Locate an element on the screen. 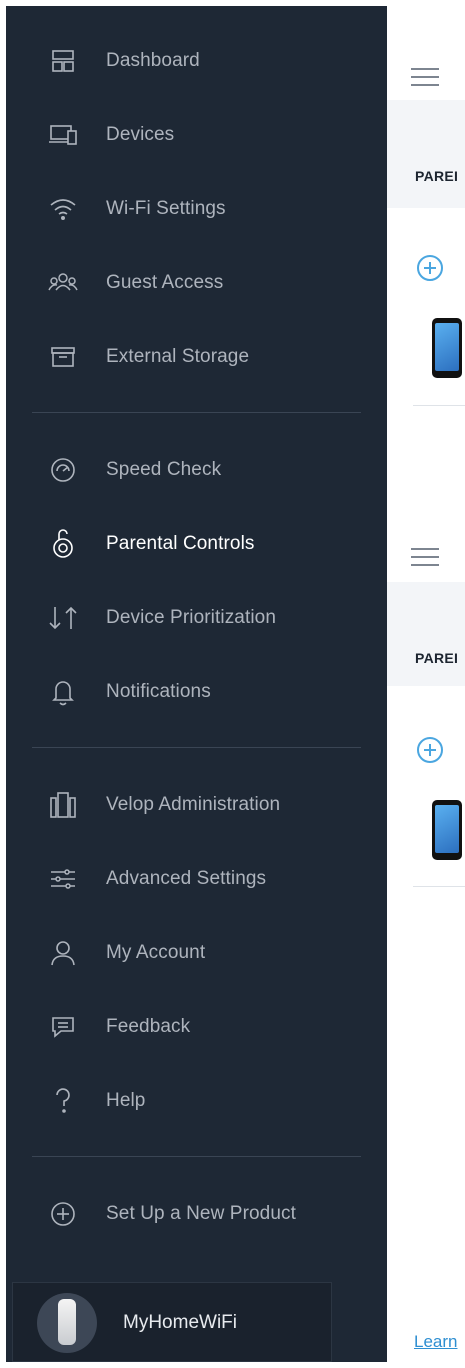  menu-item-guest-access: Guest Access is located at coordinates (196, 283).